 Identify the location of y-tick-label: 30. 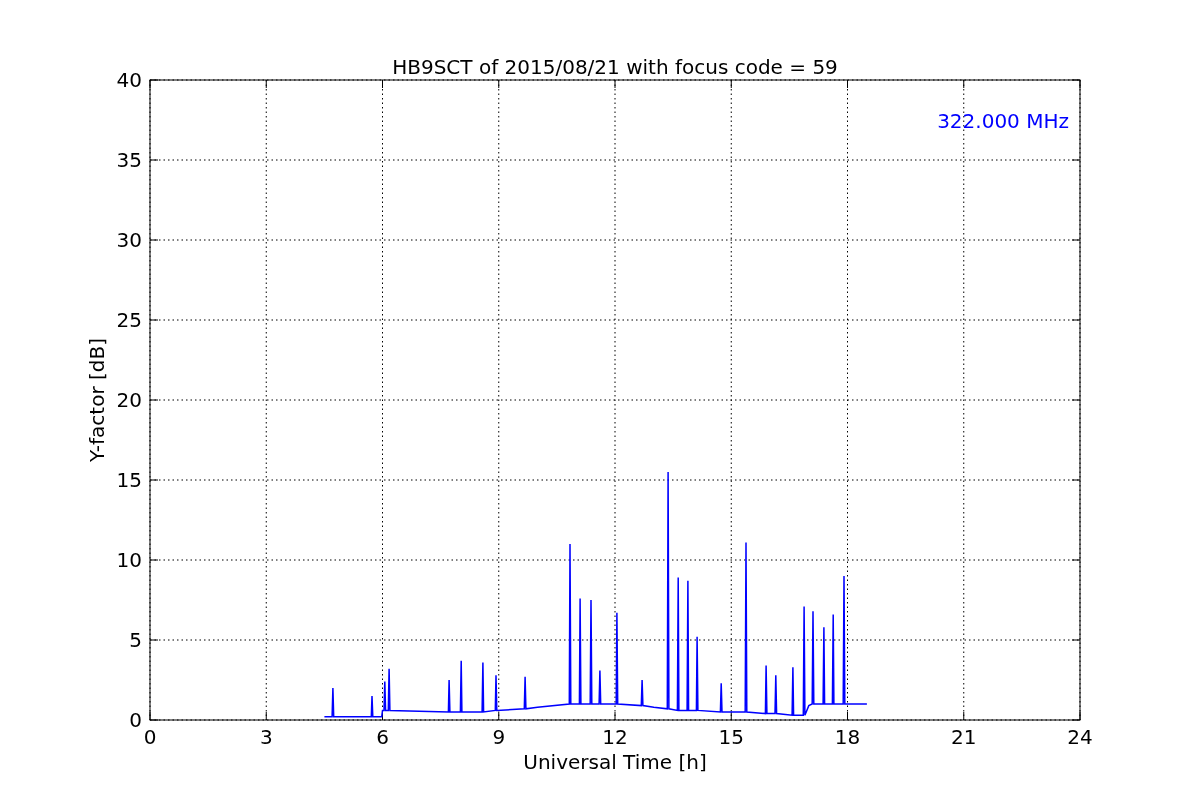
(129, 240).